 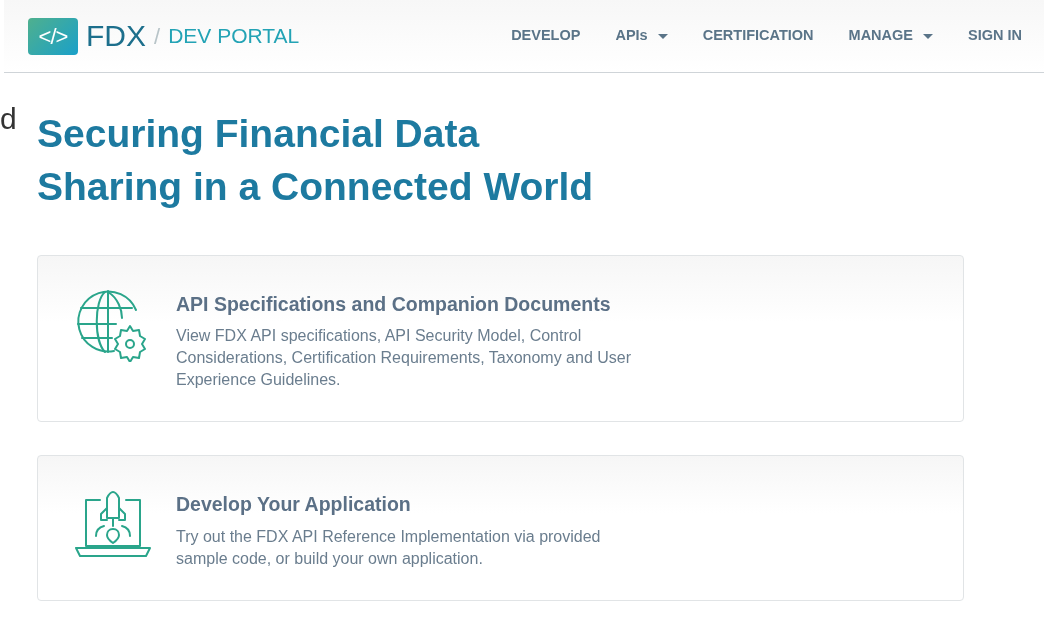 I want to click on logo-icon: </>, so click(x=53, y=36).